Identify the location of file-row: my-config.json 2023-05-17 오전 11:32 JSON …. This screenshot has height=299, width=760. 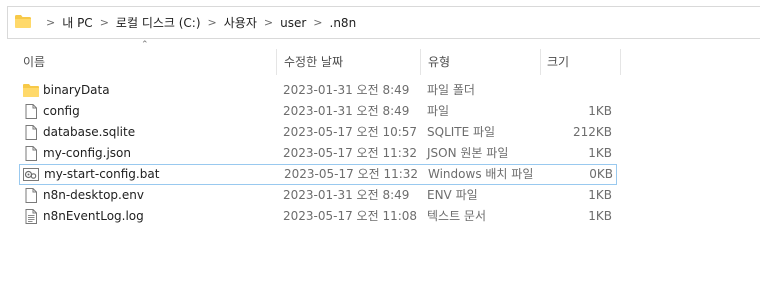
(318, 153).